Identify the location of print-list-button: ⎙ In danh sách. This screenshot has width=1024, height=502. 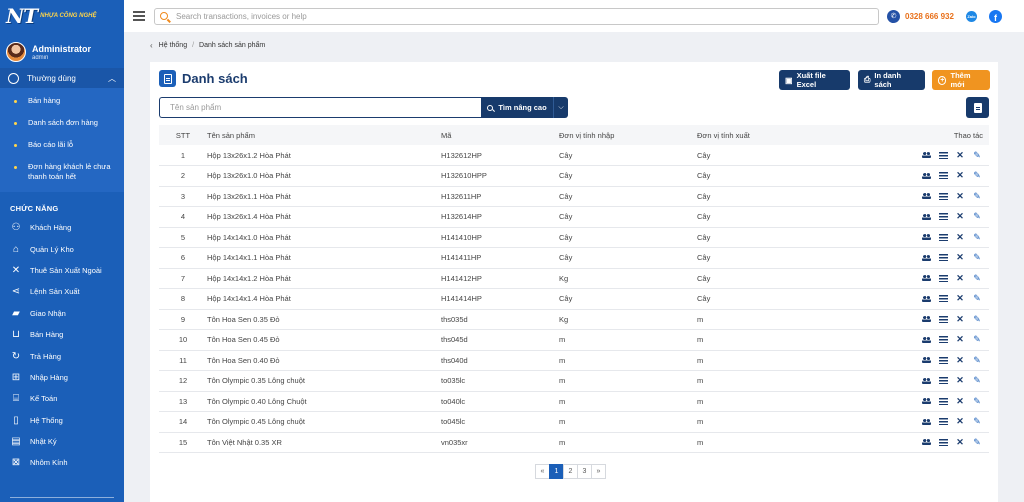
(891, 80).